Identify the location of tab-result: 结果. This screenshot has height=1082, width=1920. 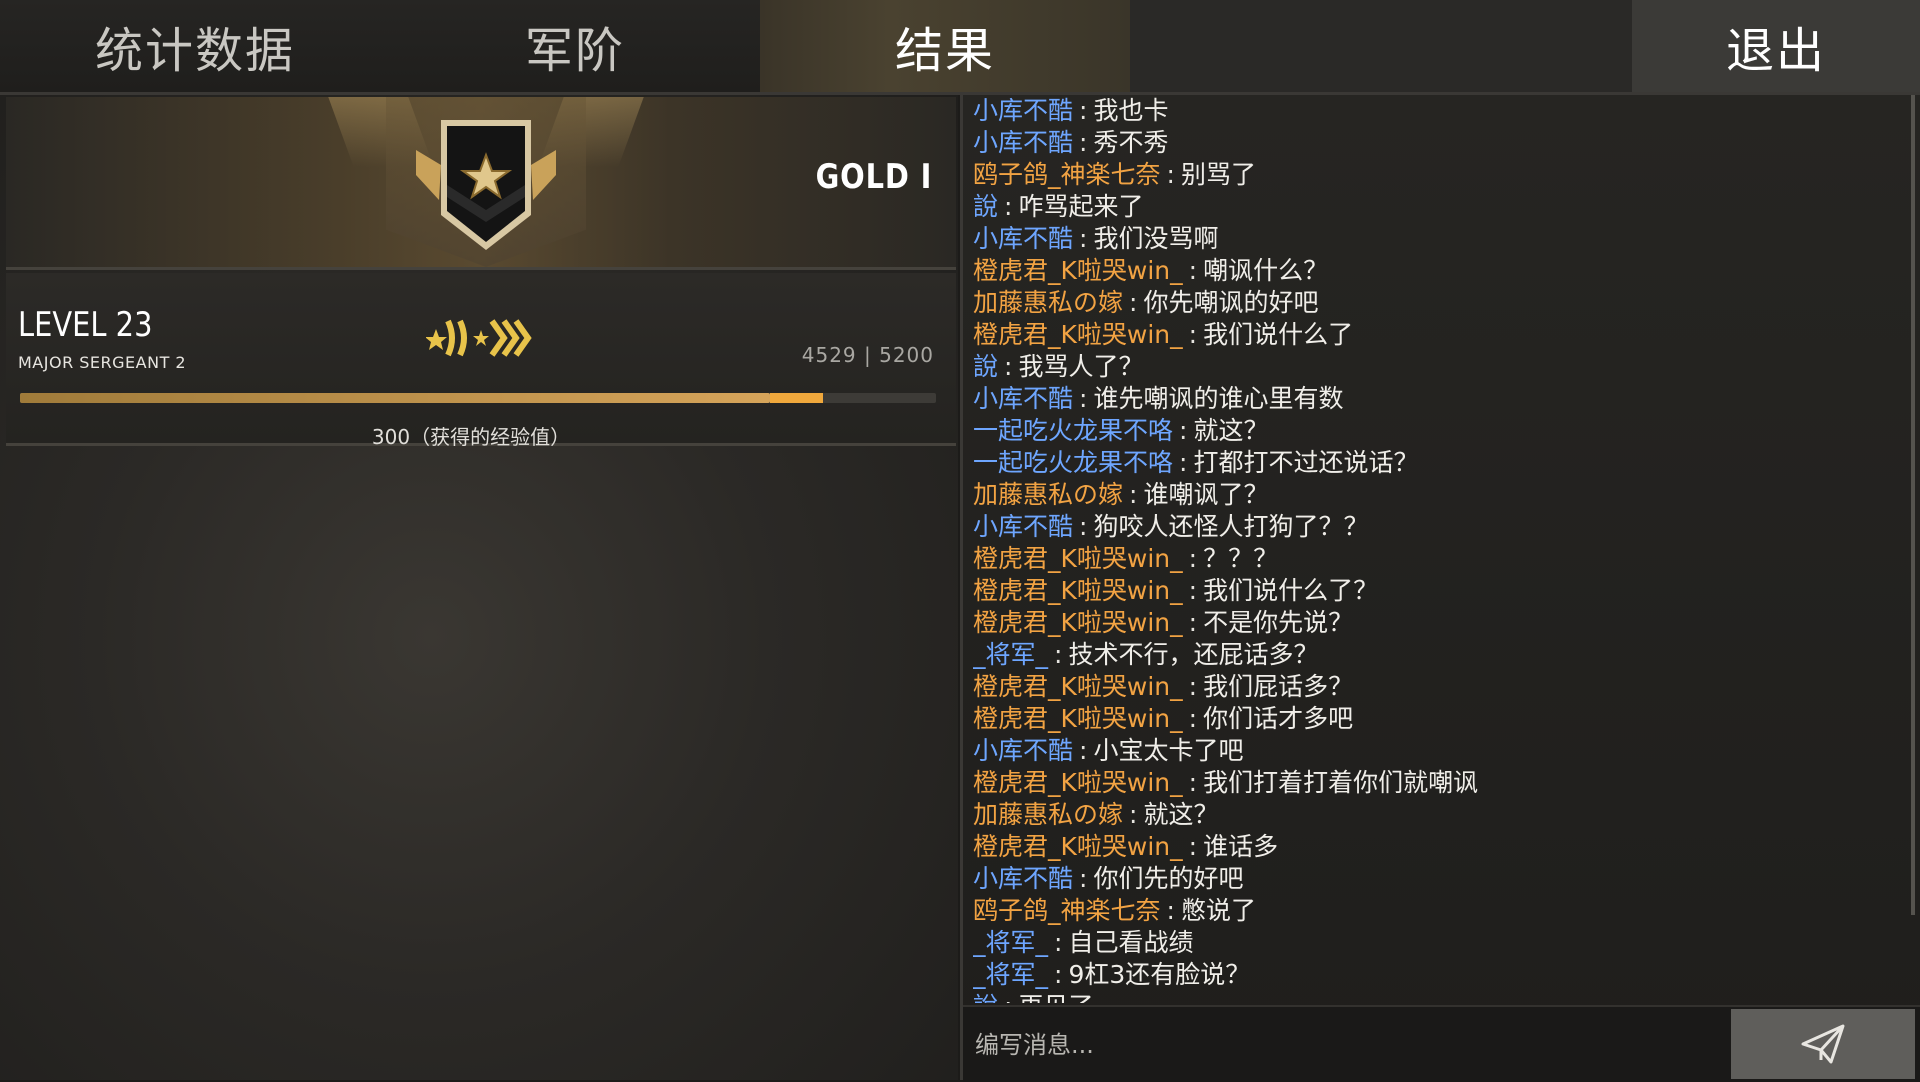
(945, 46).